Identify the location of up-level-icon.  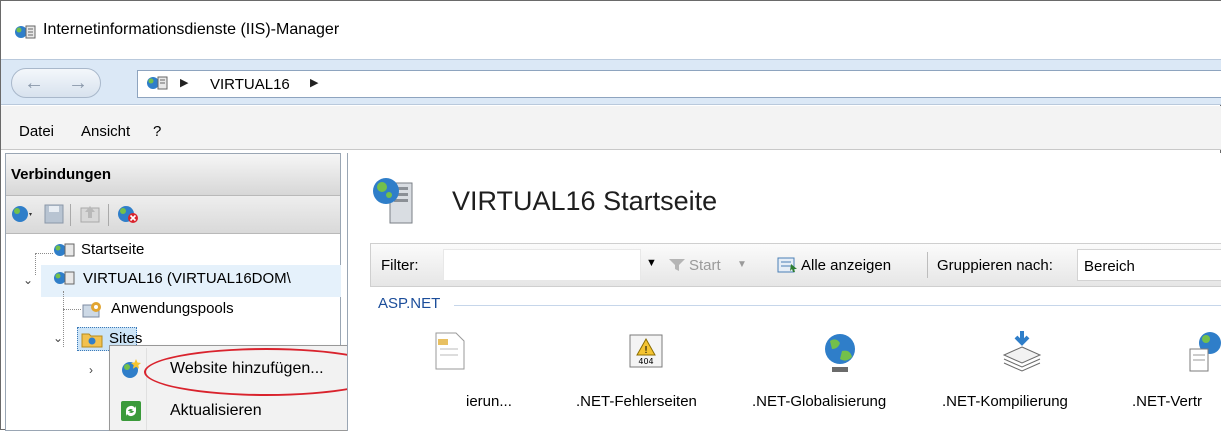
(90, 214).